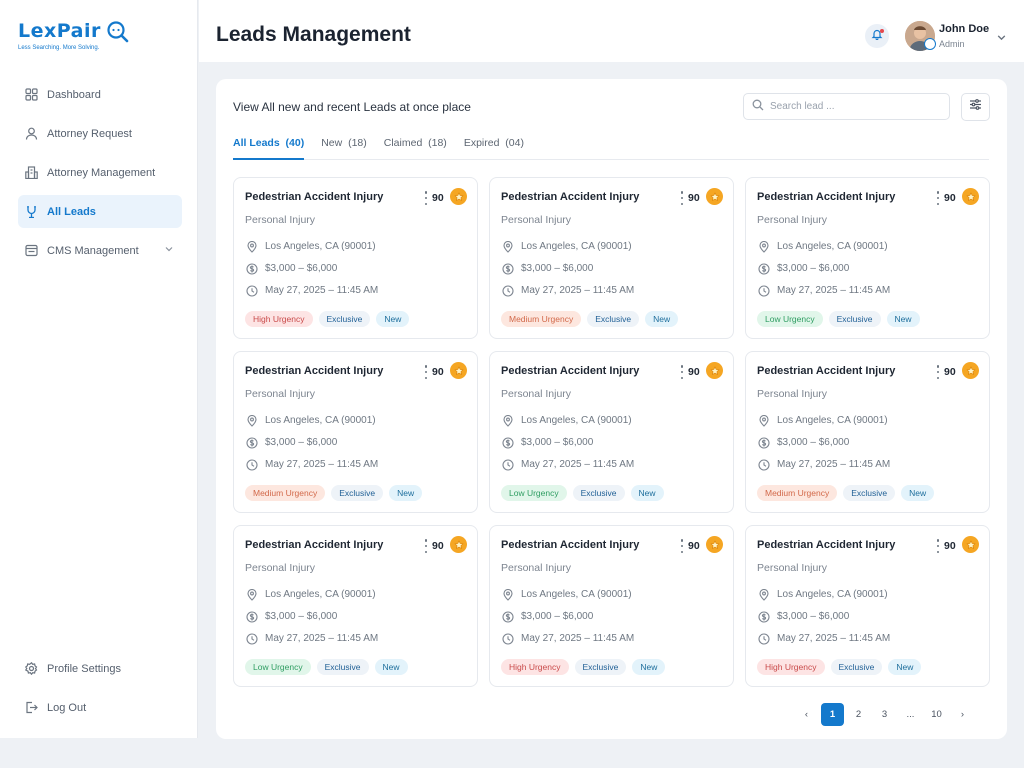 Image resolution: width=1024 pixels, height=768 pixels. What do you see at coordinates (100, 94) in the screenshot?
I see `sidebar-item-dashboard: Dashboard` at bounding box center [100, 94].